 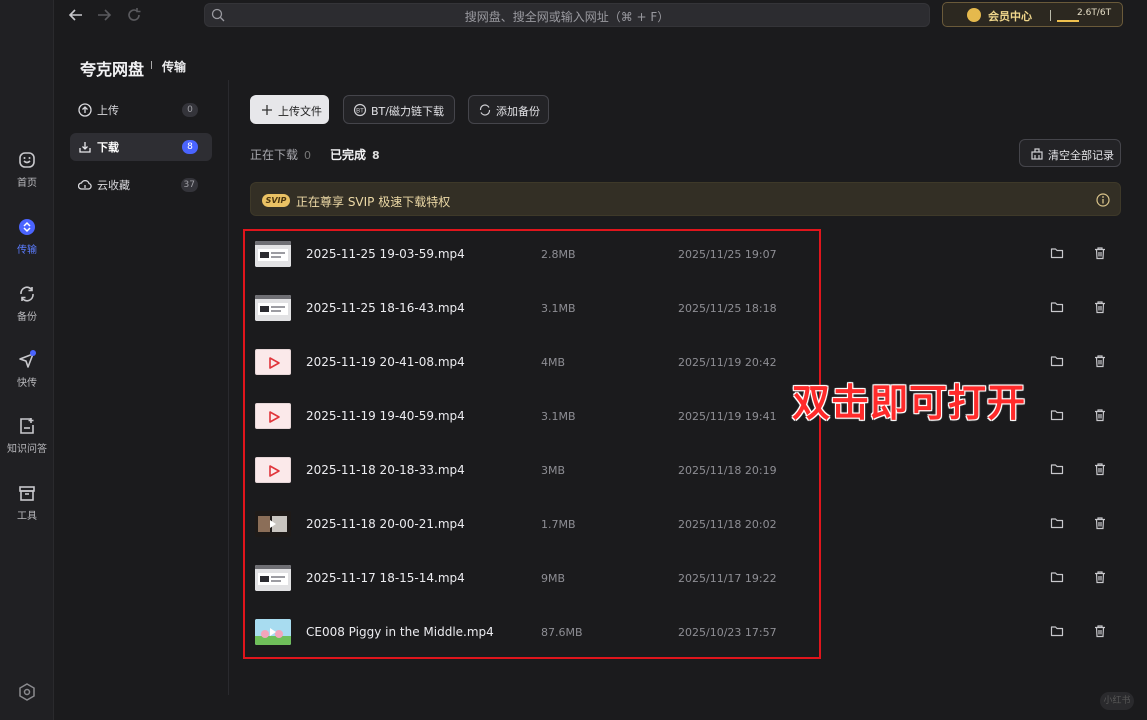 I want to click on banner-text: 正在尊享 SVIP 极速下载特权, so click(x=373, y=202).